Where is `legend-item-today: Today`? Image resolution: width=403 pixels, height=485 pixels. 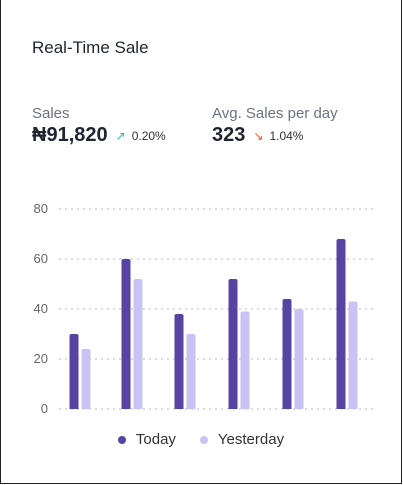
legend-item-today: Today is located at coordinates (146, 439).